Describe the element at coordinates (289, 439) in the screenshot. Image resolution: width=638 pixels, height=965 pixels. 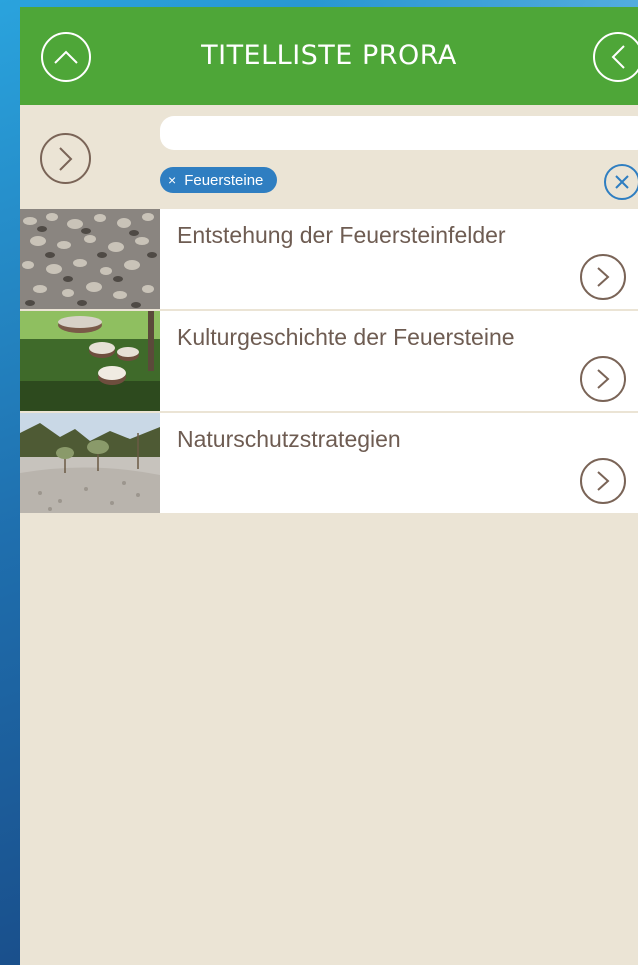
I see `item-title: Naturschutzstrategien` at that location.